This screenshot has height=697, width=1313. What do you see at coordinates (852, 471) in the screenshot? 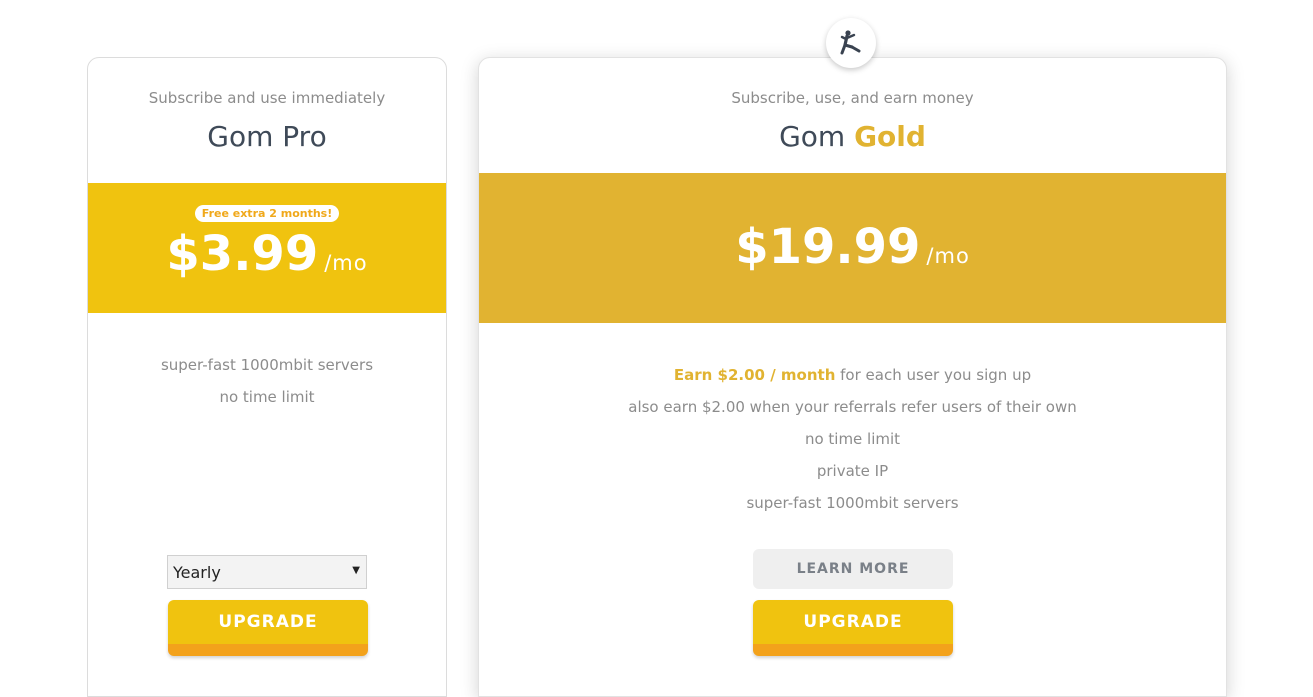
I see `gold-feature-item: private IP` at bounding box center [852, 471].